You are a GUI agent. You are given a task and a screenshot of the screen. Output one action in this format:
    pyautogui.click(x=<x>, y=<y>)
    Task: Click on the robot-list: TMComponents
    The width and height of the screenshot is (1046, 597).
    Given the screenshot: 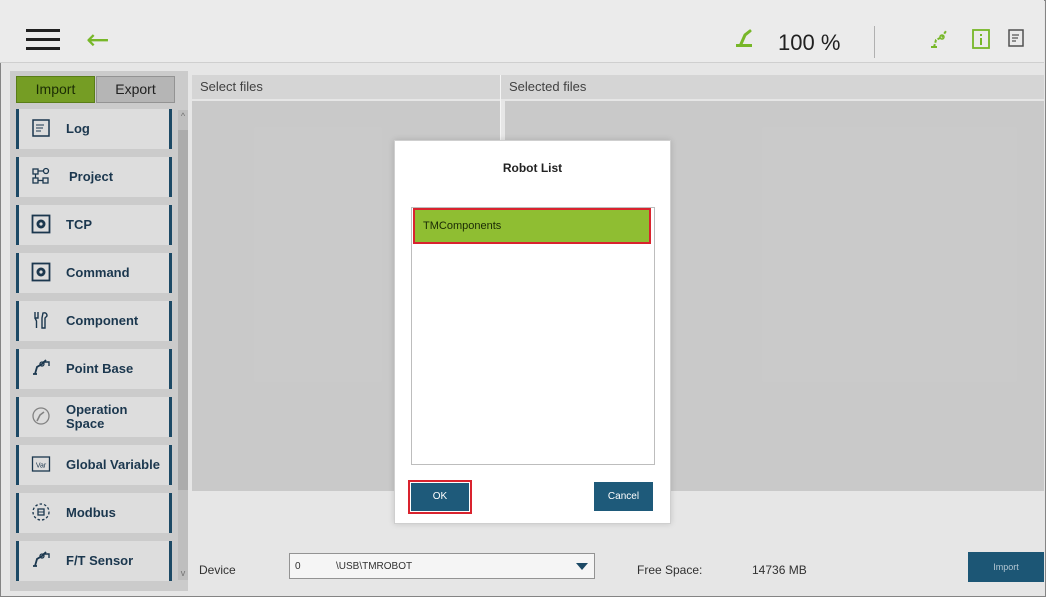 What is the action you would take?
    pyautogui.click(x=533, y=336)
    